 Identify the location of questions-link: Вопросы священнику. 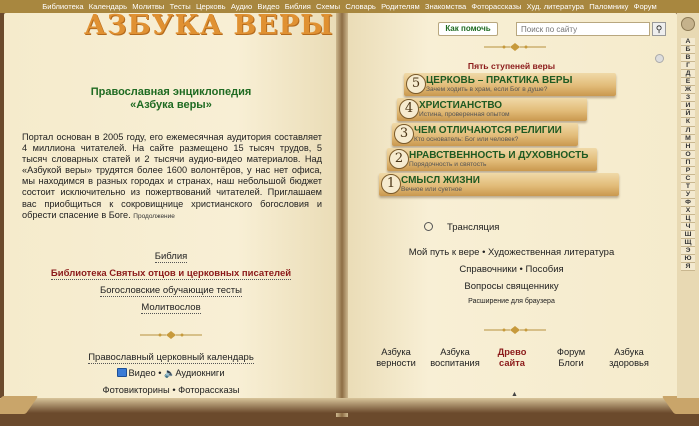
(511, 286).